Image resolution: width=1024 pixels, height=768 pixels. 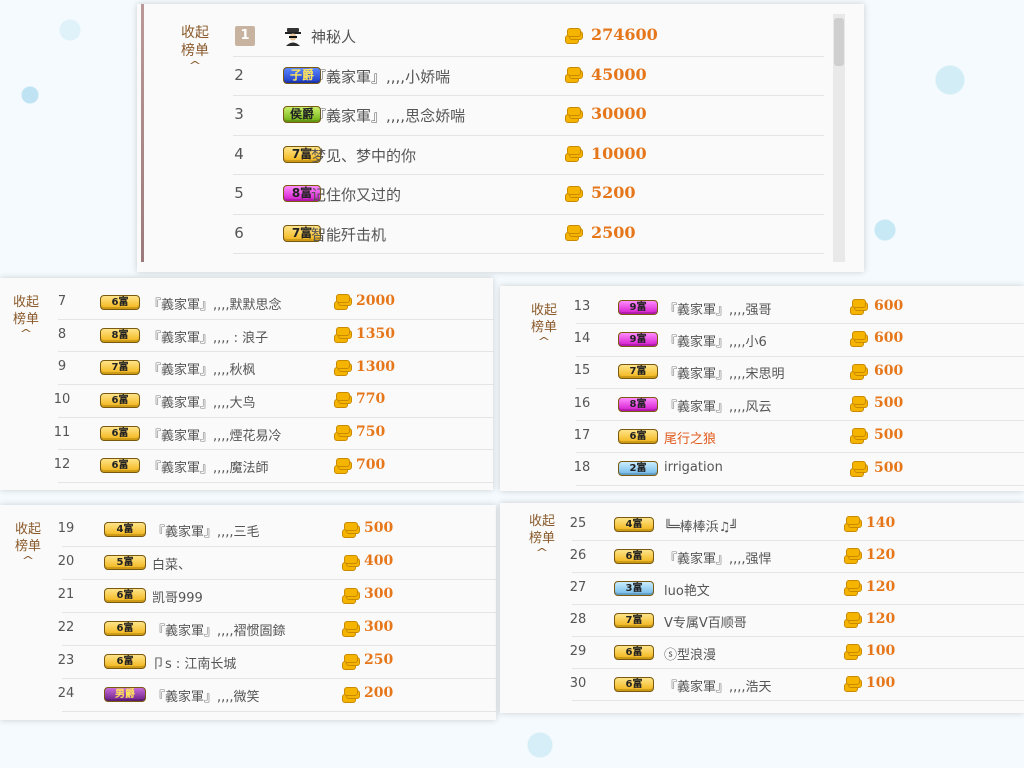 I want to click on leaderboard-row: 10 6富 『義家軍』,,,,大鸟 770, so click(x=273, y=401).